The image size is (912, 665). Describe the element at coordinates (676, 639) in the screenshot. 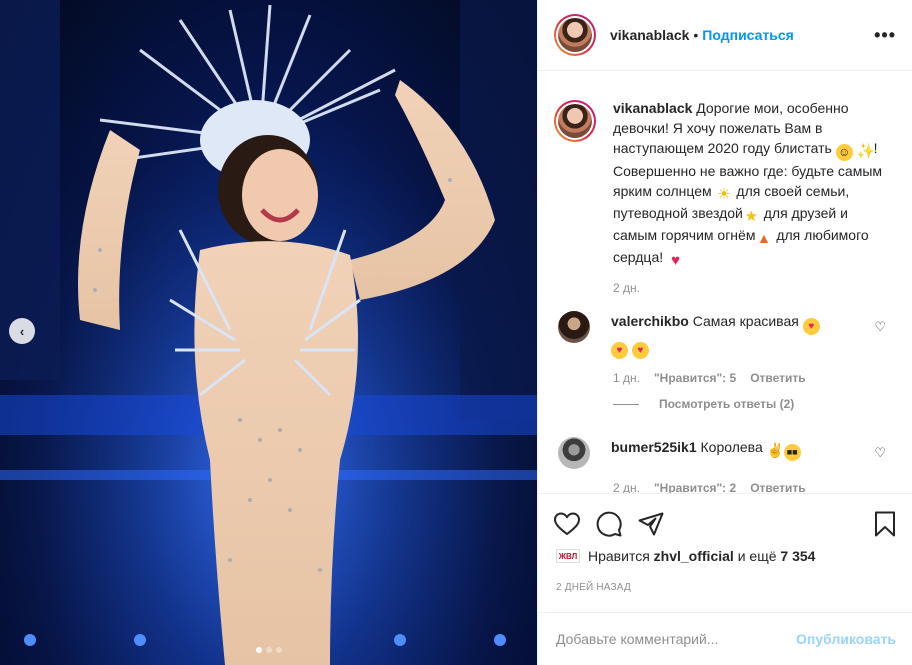

I see `comment-input` at that location.